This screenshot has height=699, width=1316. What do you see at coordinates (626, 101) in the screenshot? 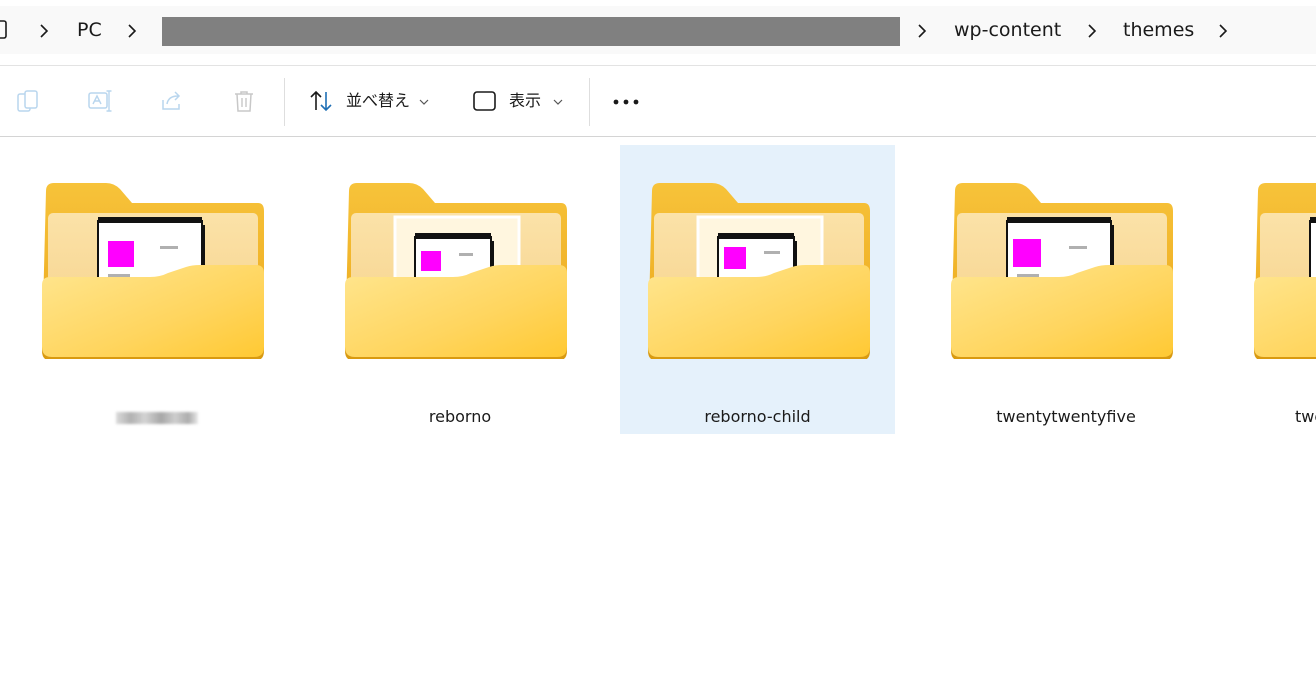
I see `more-icon` at bounding box center [626, 101].